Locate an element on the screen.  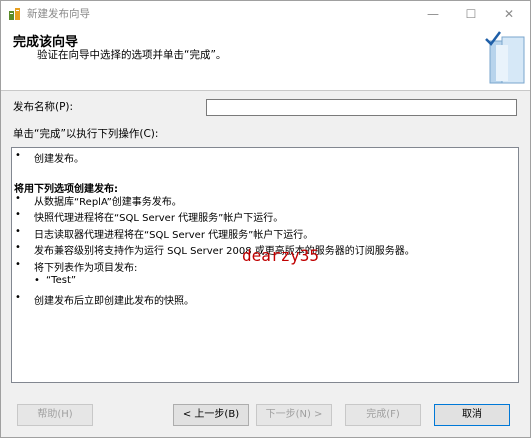
finish-button: 完成(F) is located at coordinates (383, 415).